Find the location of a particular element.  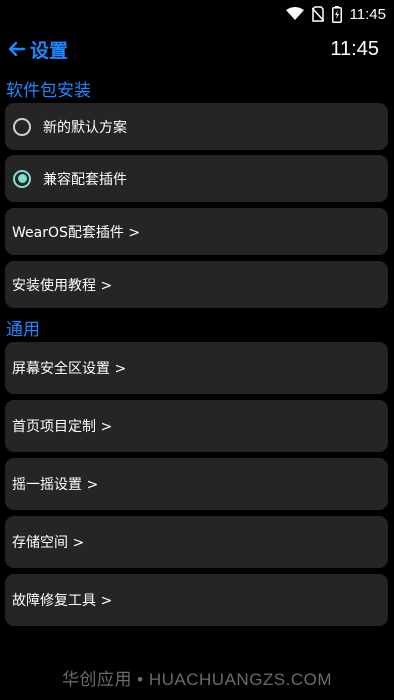

home-customize-link: 首页项目定制 > is located at coordinates (196, 426).